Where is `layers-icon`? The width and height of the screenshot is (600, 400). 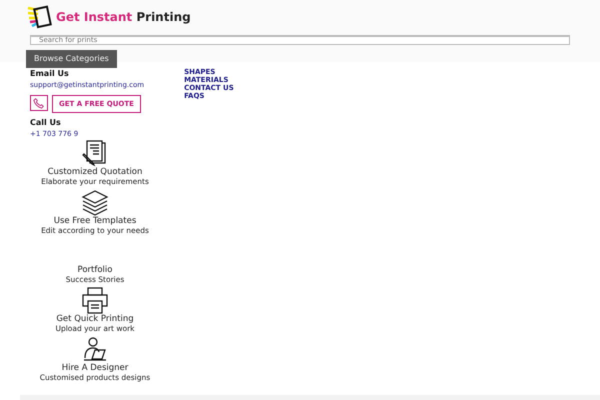
layers-icon is located at coordinates (95, 202).